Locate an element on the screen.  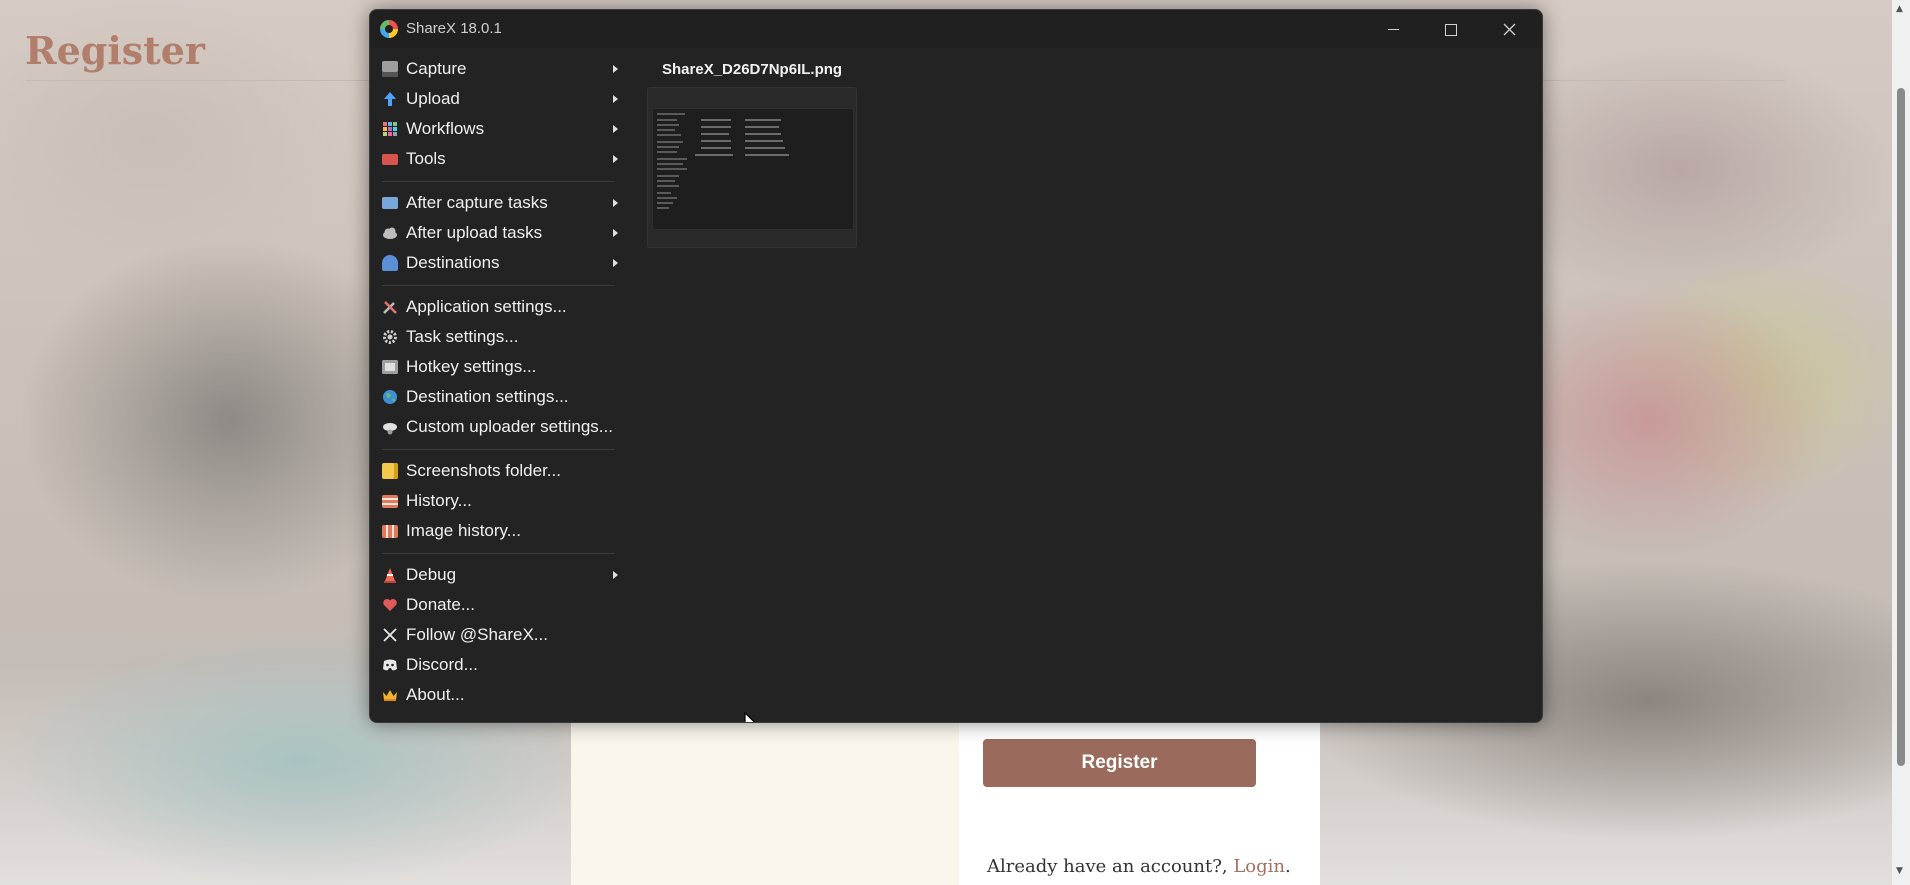
upload-arrow-icon is located at coordinates (390, 99).